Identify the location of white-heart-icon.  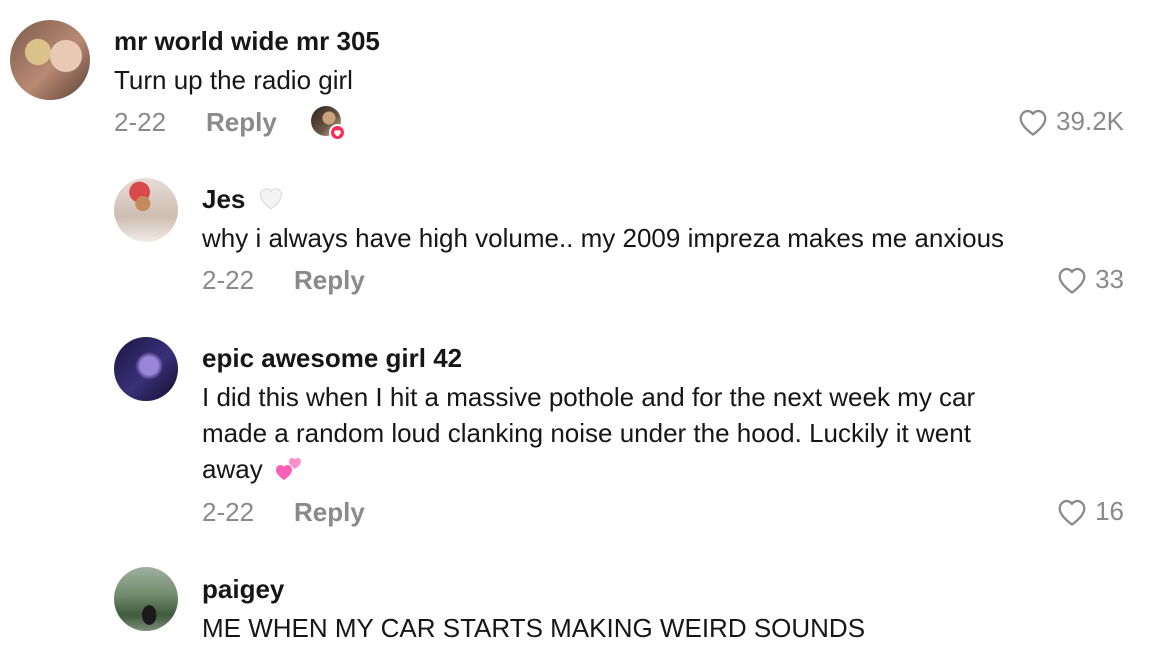
(271, 201).